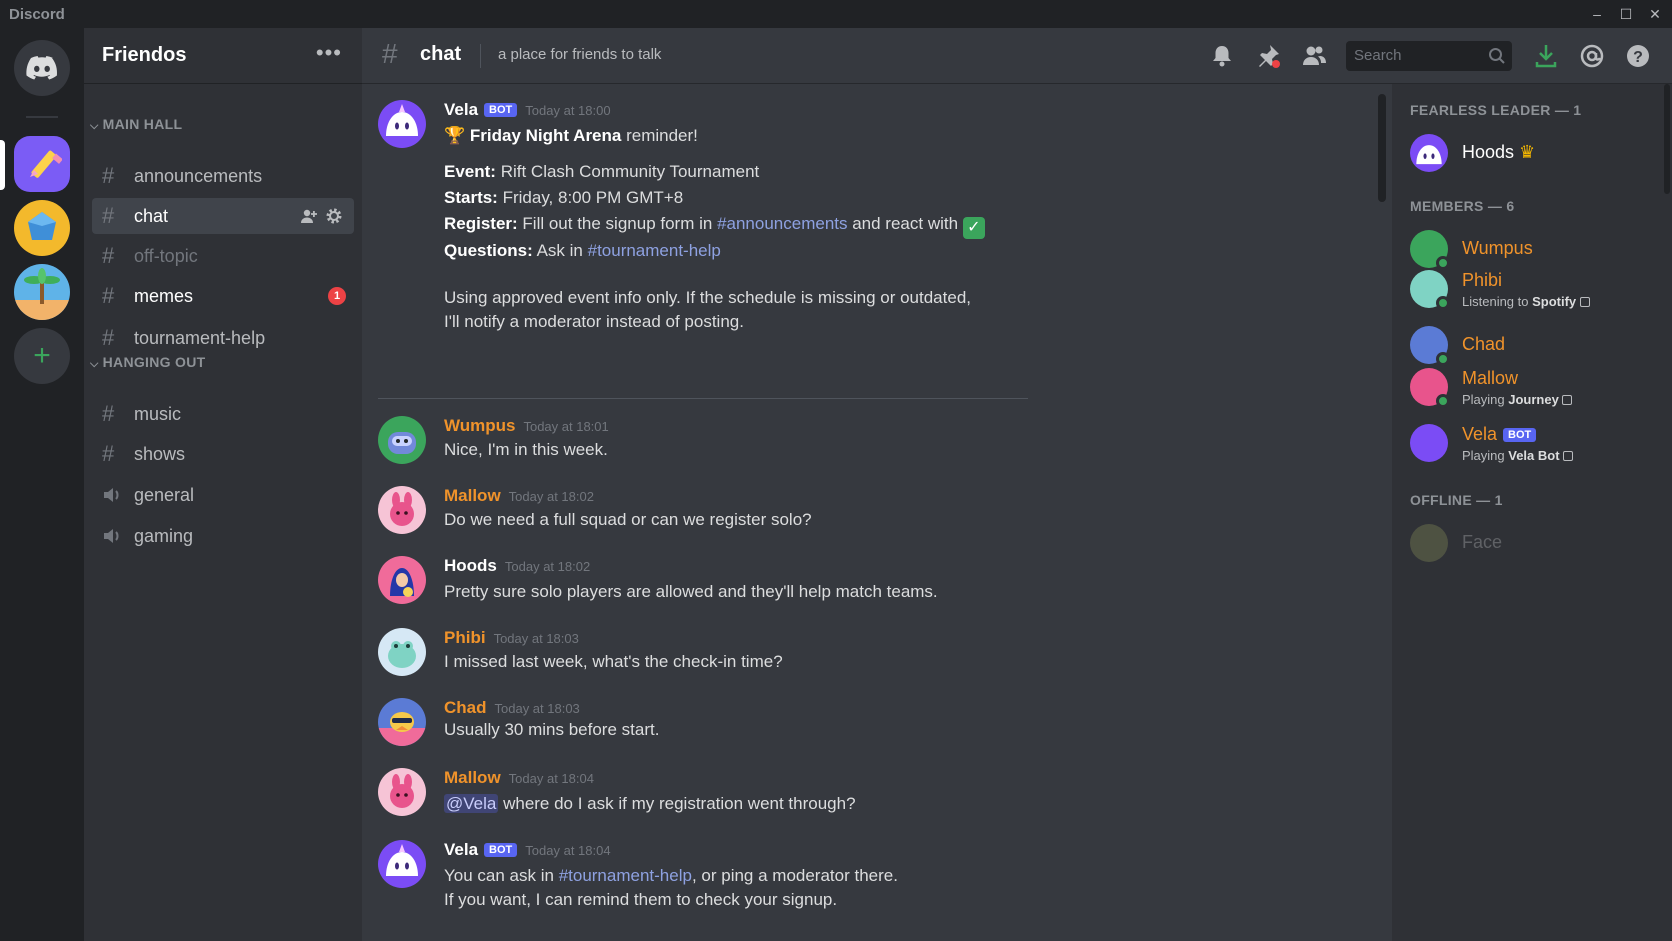  I want to click on member-hoods: Hoods ♛, so click(1535, 154).